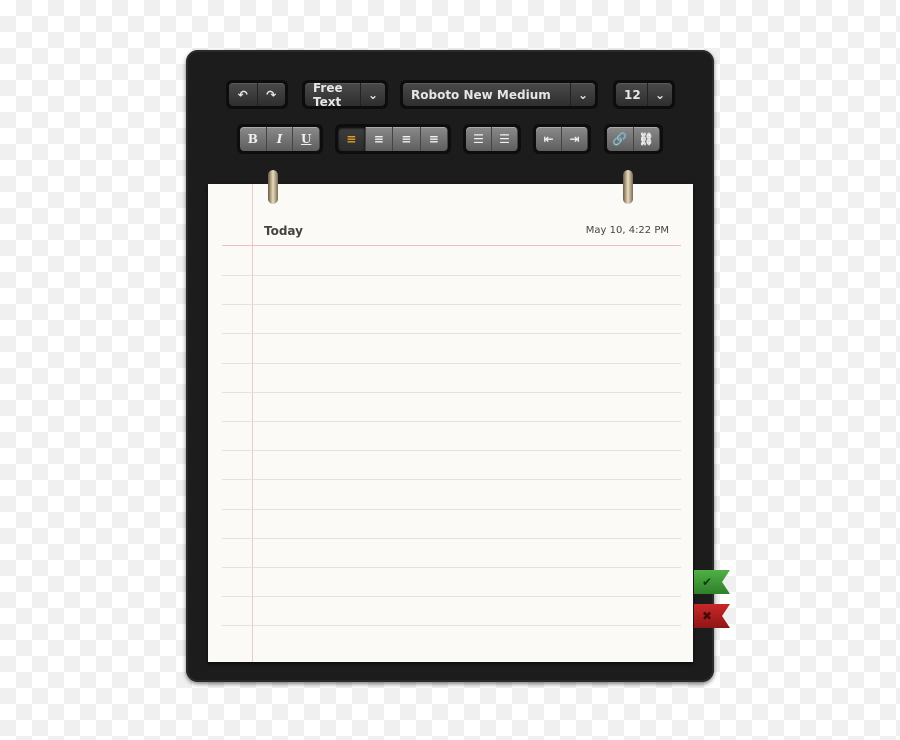  I want to click on justify-button: ≡, so click(434, 139).